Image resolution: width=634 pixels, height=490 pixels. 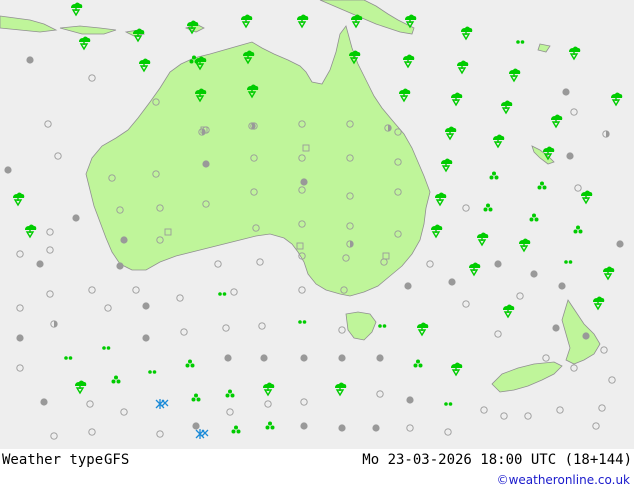 I want to click on map-title: Weather type, so click(x=53, y=460).